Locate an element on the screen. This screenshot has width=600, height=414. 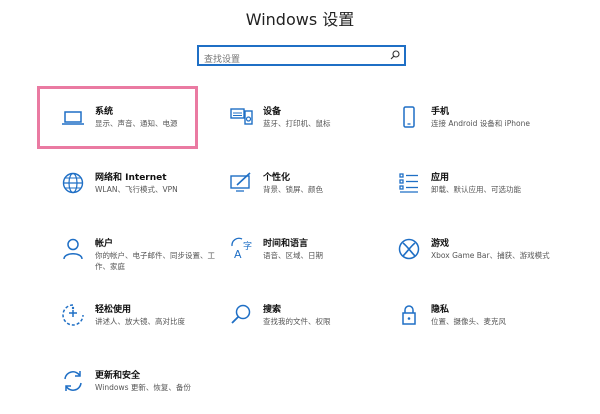
phone-icon is located at coordinates (409, 117).